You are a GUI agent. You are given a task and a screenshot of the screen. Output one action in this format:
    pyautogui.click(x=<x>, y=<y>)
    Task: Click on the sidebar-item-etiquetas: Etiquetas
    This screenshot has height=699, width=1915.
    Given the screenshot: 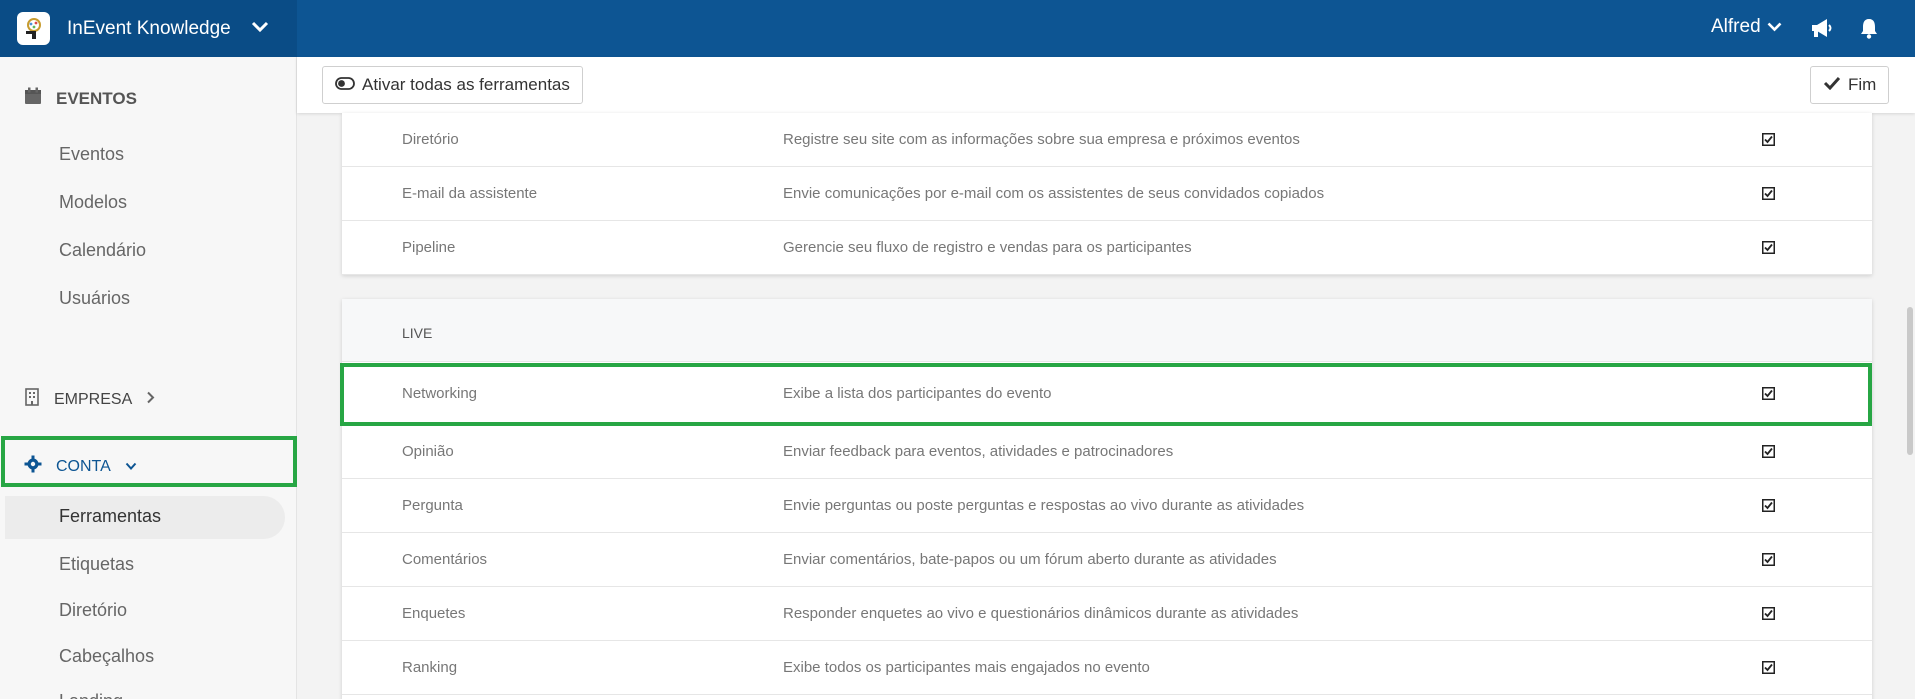 What is the action you would take?
    pyautogui.click(x=96, y=564)
    